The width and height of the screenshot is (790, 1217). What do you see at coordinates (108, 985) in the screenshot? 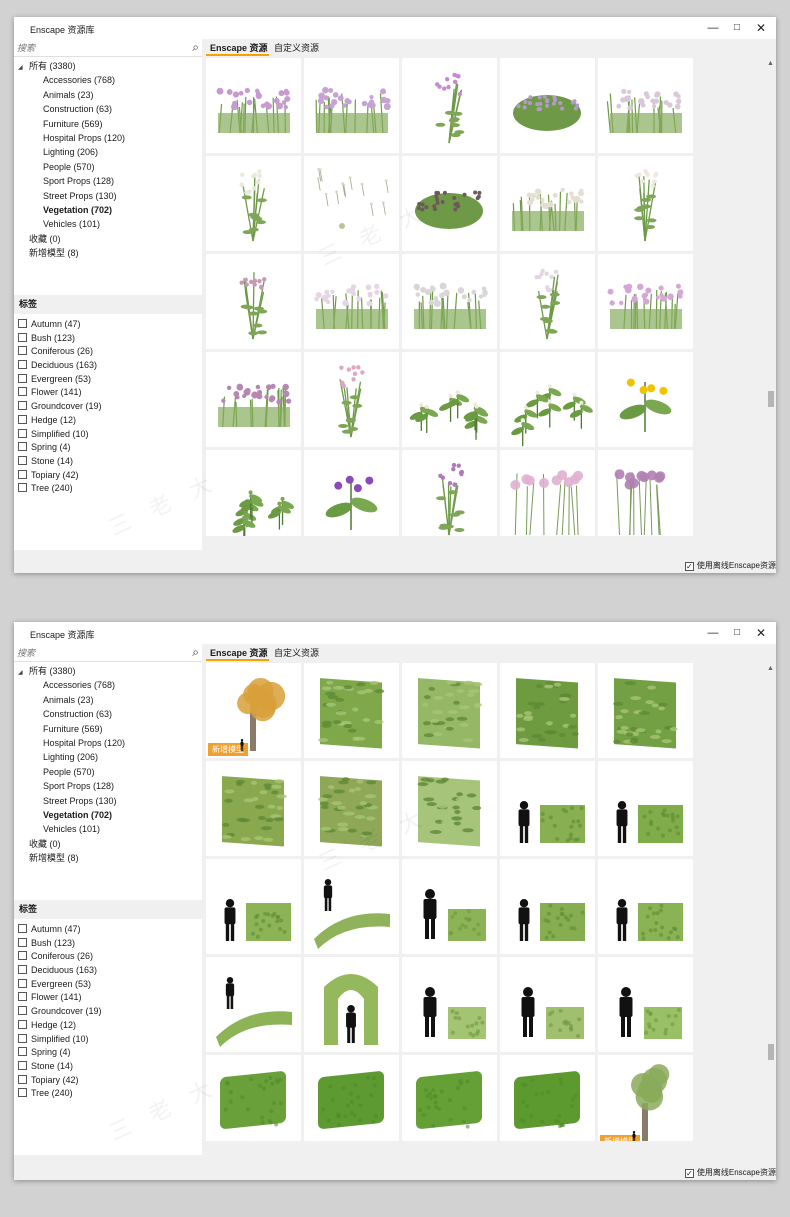
I see `tag-item: Evergreen (53)` at bounding box center [108, 985].